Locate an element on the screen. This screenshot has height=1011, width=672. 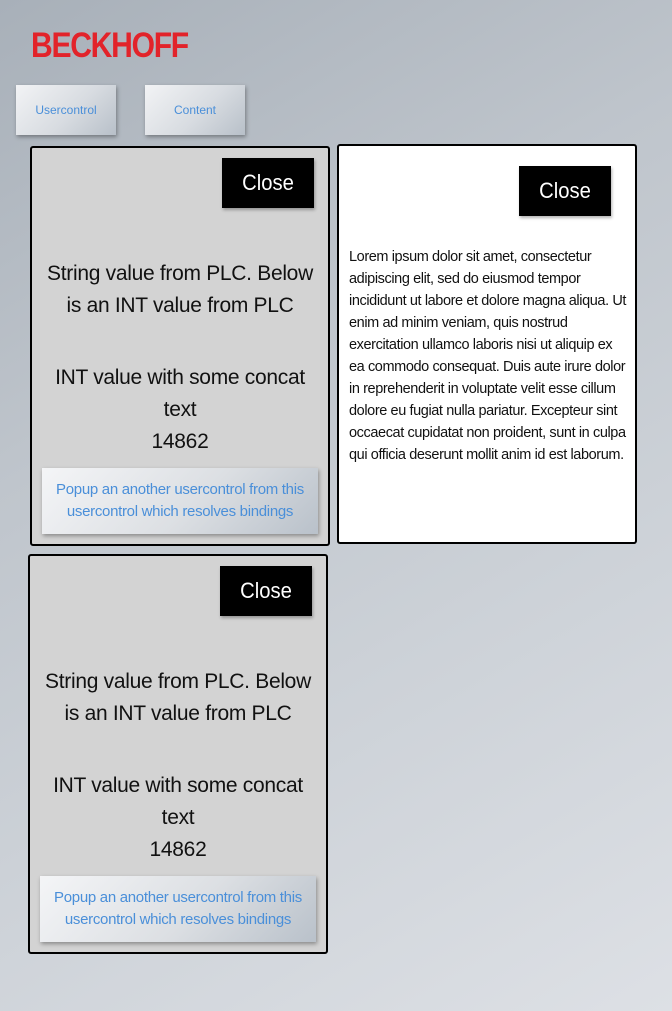
content-button: Content is located at coordinates (195, 110).